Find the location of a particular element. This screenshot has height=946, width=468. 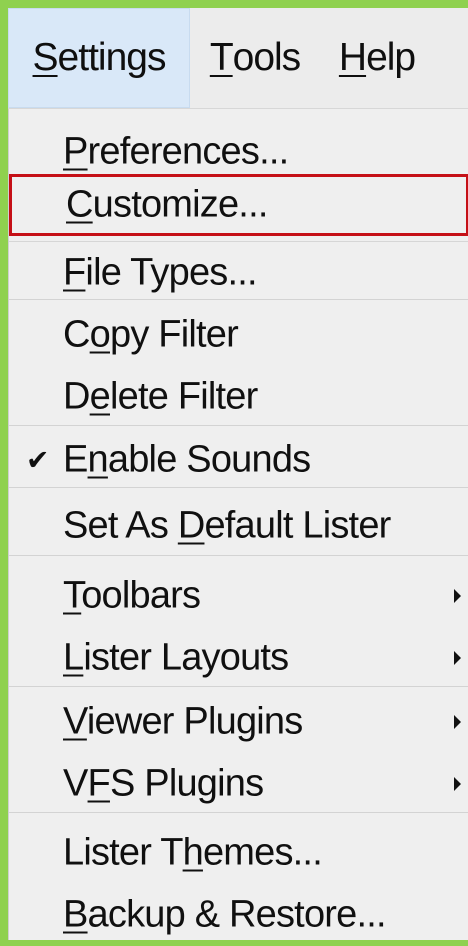

text: oolbars is located at coordinates (141, 595).